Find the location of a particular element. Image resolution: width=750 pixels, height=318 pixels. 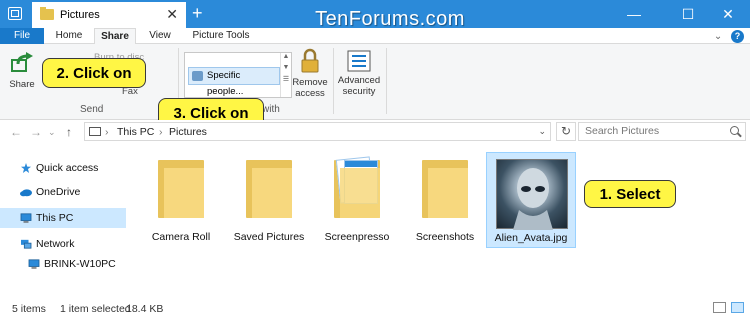

nav-item-label: BRINK-W10PC is located at coordinates (80, 264).